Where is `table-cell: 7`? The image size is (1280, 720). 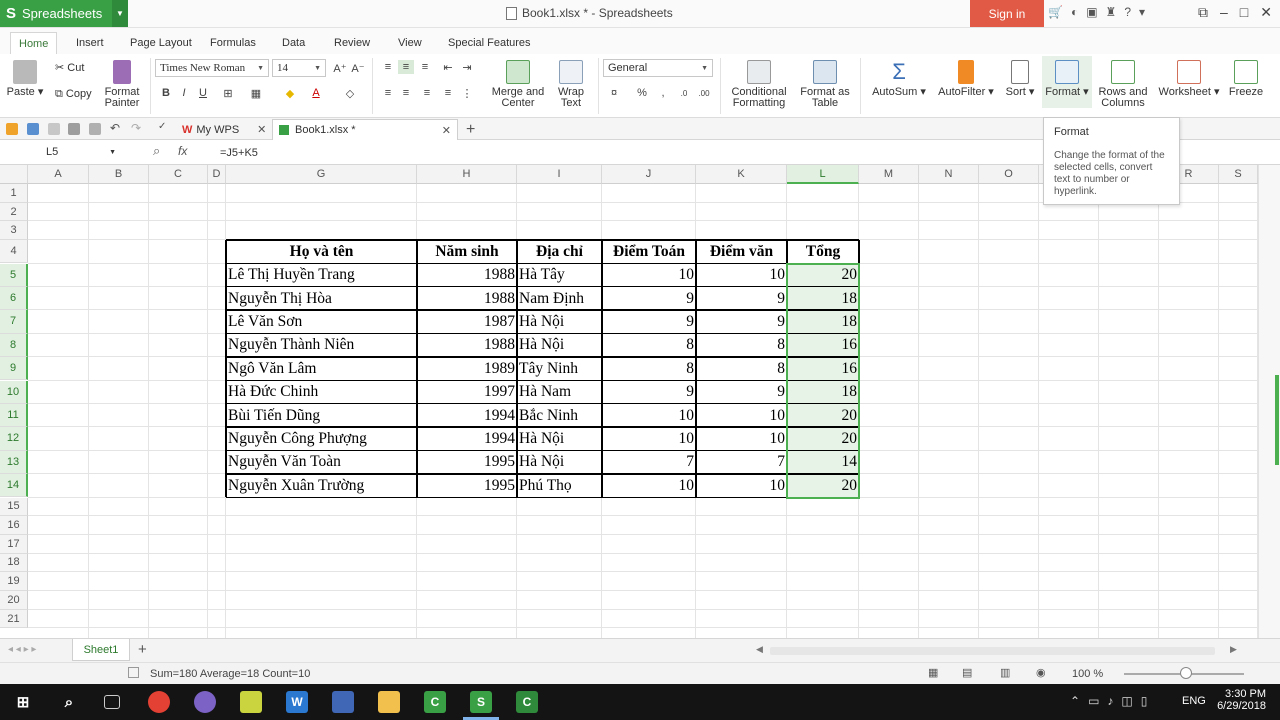
table-cell: 7 is located at coordinates (649, 462).